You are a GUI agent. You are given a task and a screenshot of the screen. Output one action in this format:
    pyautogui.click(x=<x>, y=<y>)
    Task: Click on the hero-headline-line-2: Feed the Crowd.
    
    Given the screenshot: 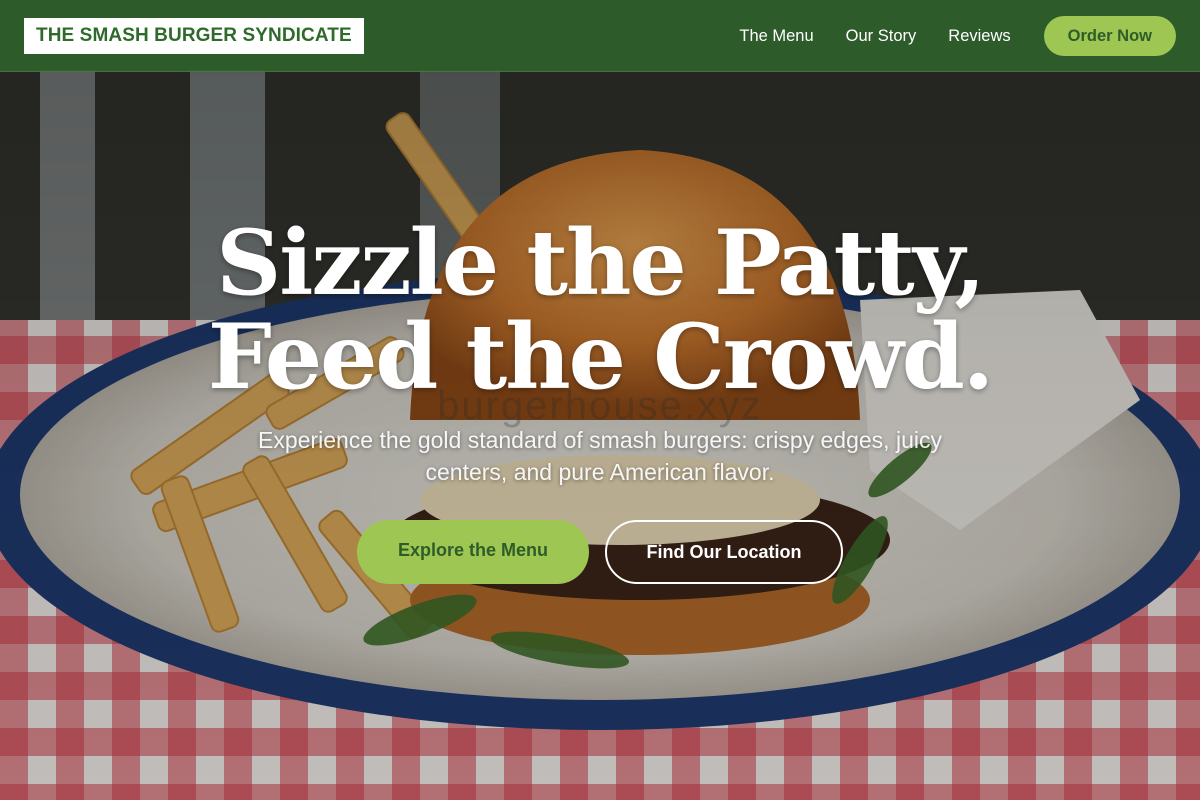 What is the action you would take?
    pyautogui.click(x=600, y=357)
    